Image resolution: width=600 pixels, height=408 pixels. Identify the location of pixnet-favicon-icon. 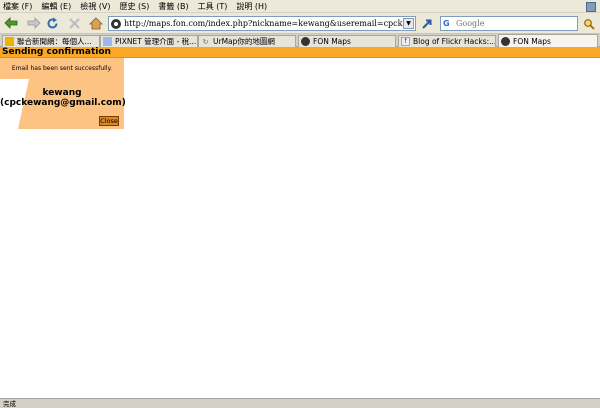
(107, 41).